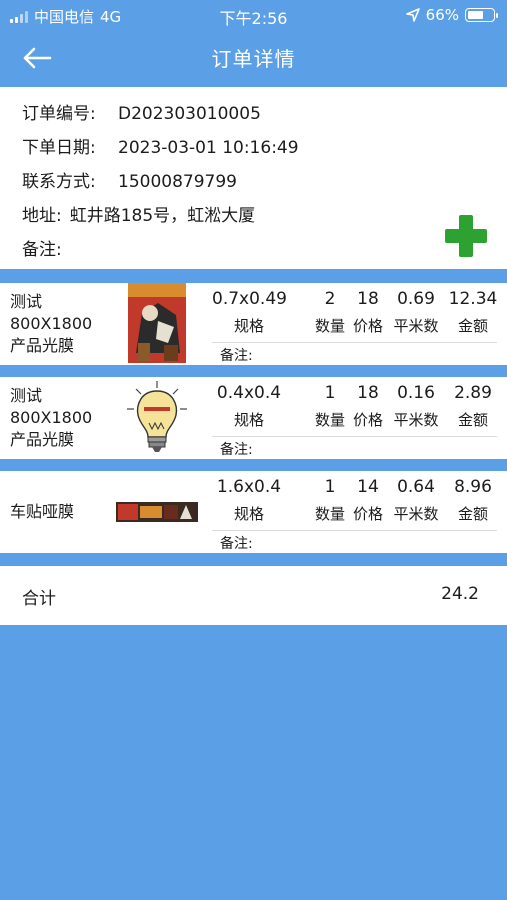 The image size is (507, 900). I want to click on contact-value: 15000879799, so click(177, 182).